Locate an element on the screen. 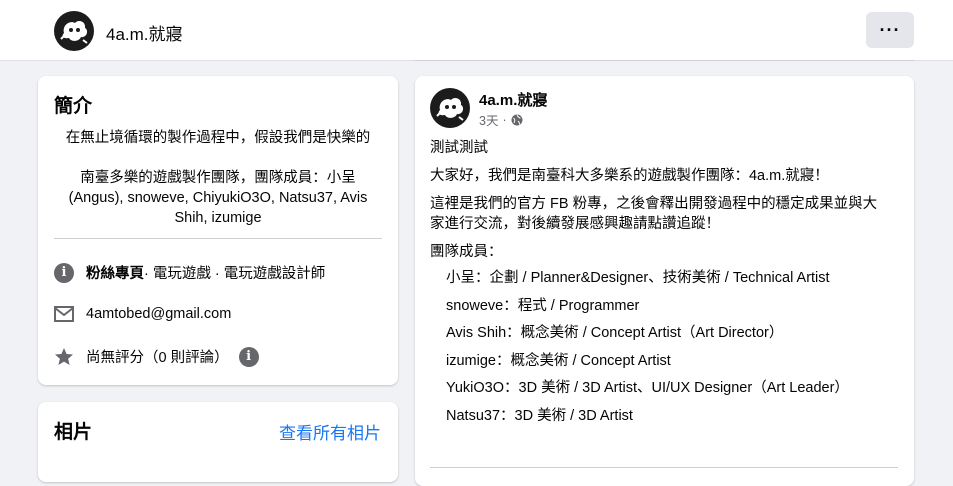 This screenshot has width=953, height=486. post-meta: 3天 · is located at coordinates (501, 119).